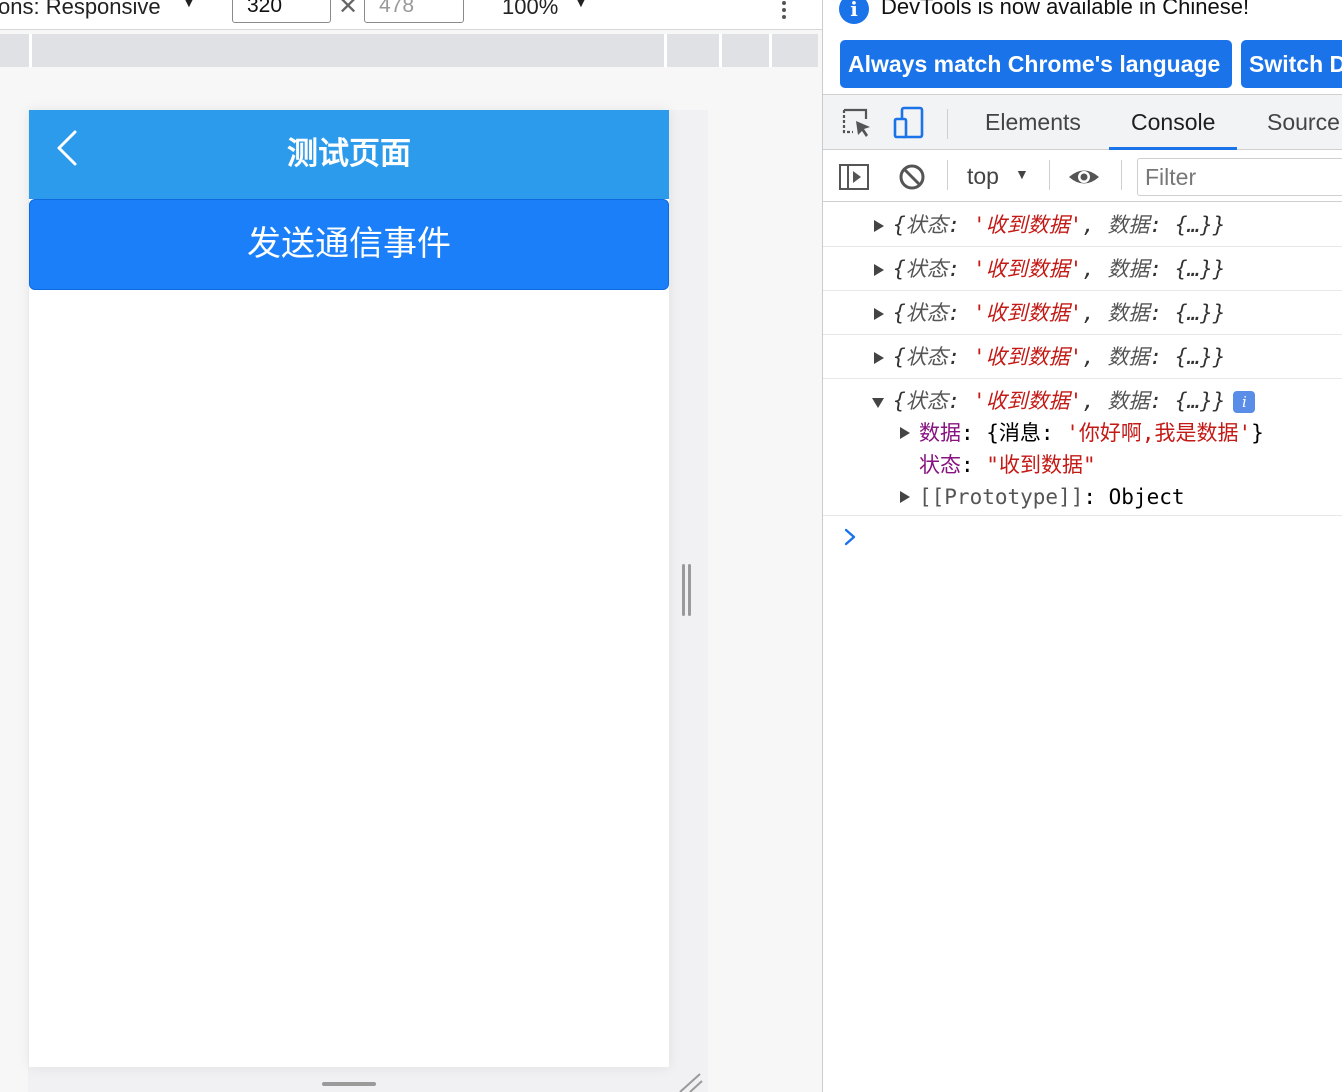  Describe the element at coordinates (1065, 9) in the screenshot. I see `infobar-message: DevTools is now available in Chinese!` at that location.